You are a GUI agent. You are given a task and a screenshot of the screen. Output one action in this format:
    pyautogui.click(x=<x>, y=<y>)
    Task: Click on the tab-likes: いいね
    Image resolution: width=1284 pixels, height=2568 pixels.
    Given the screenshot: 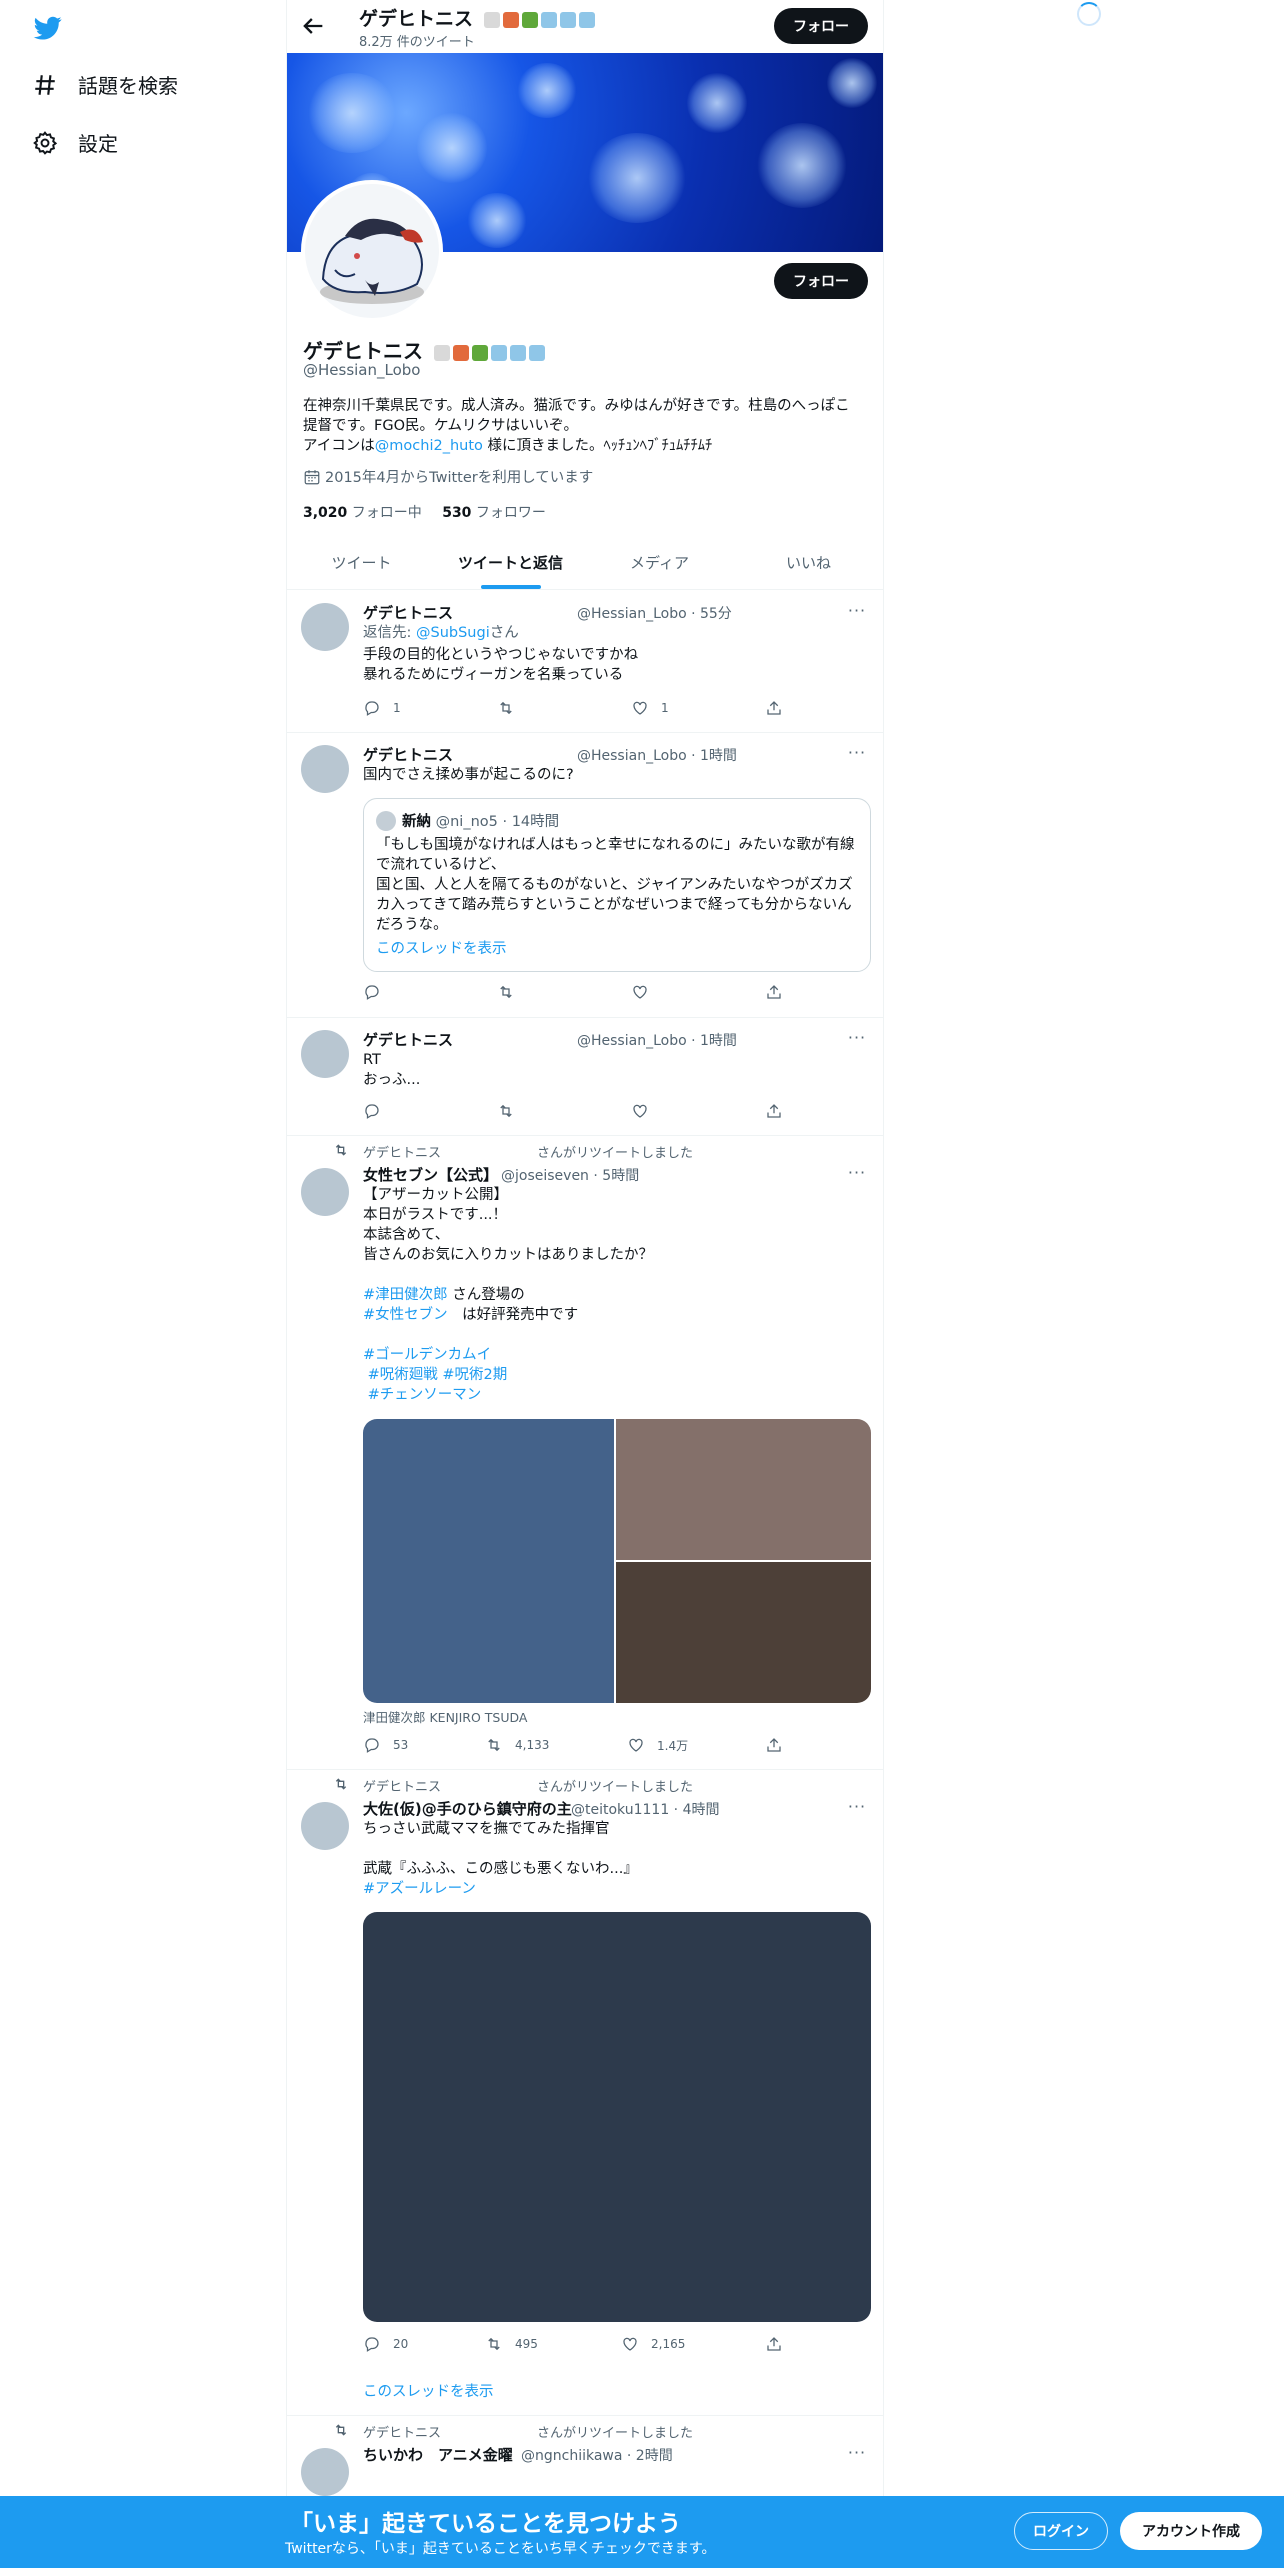 What is the action you would take?
    pyautogui.click(x=808, y=563)
    